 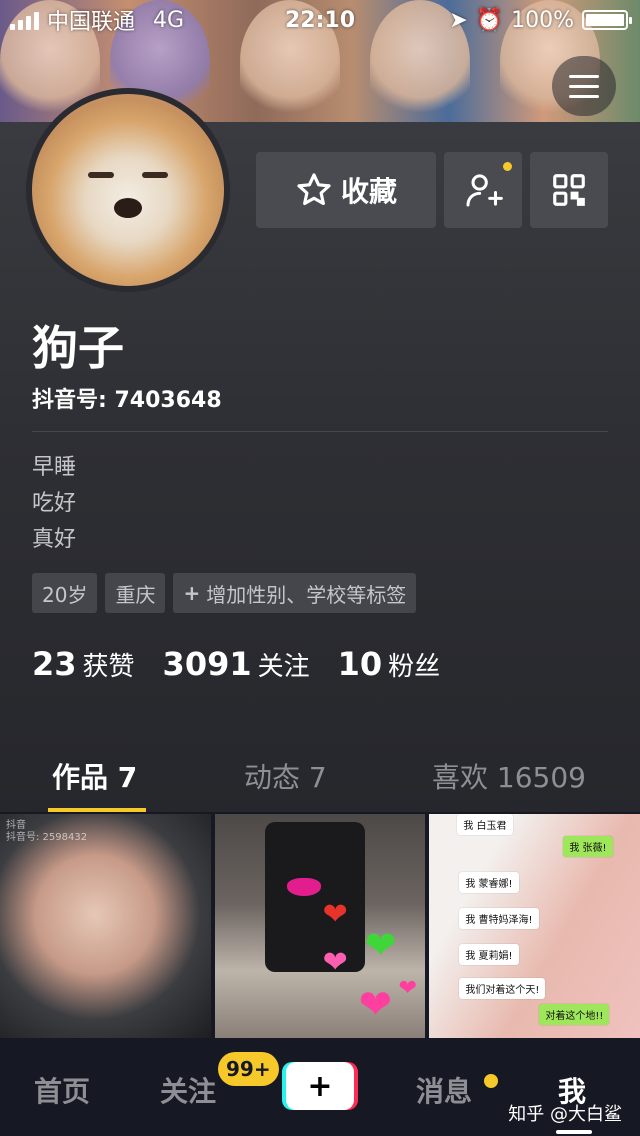 What do you see at coordinates (458, 20) in the screenshot?
I see `location-icon: ➤` at bounding box center [458, 20].